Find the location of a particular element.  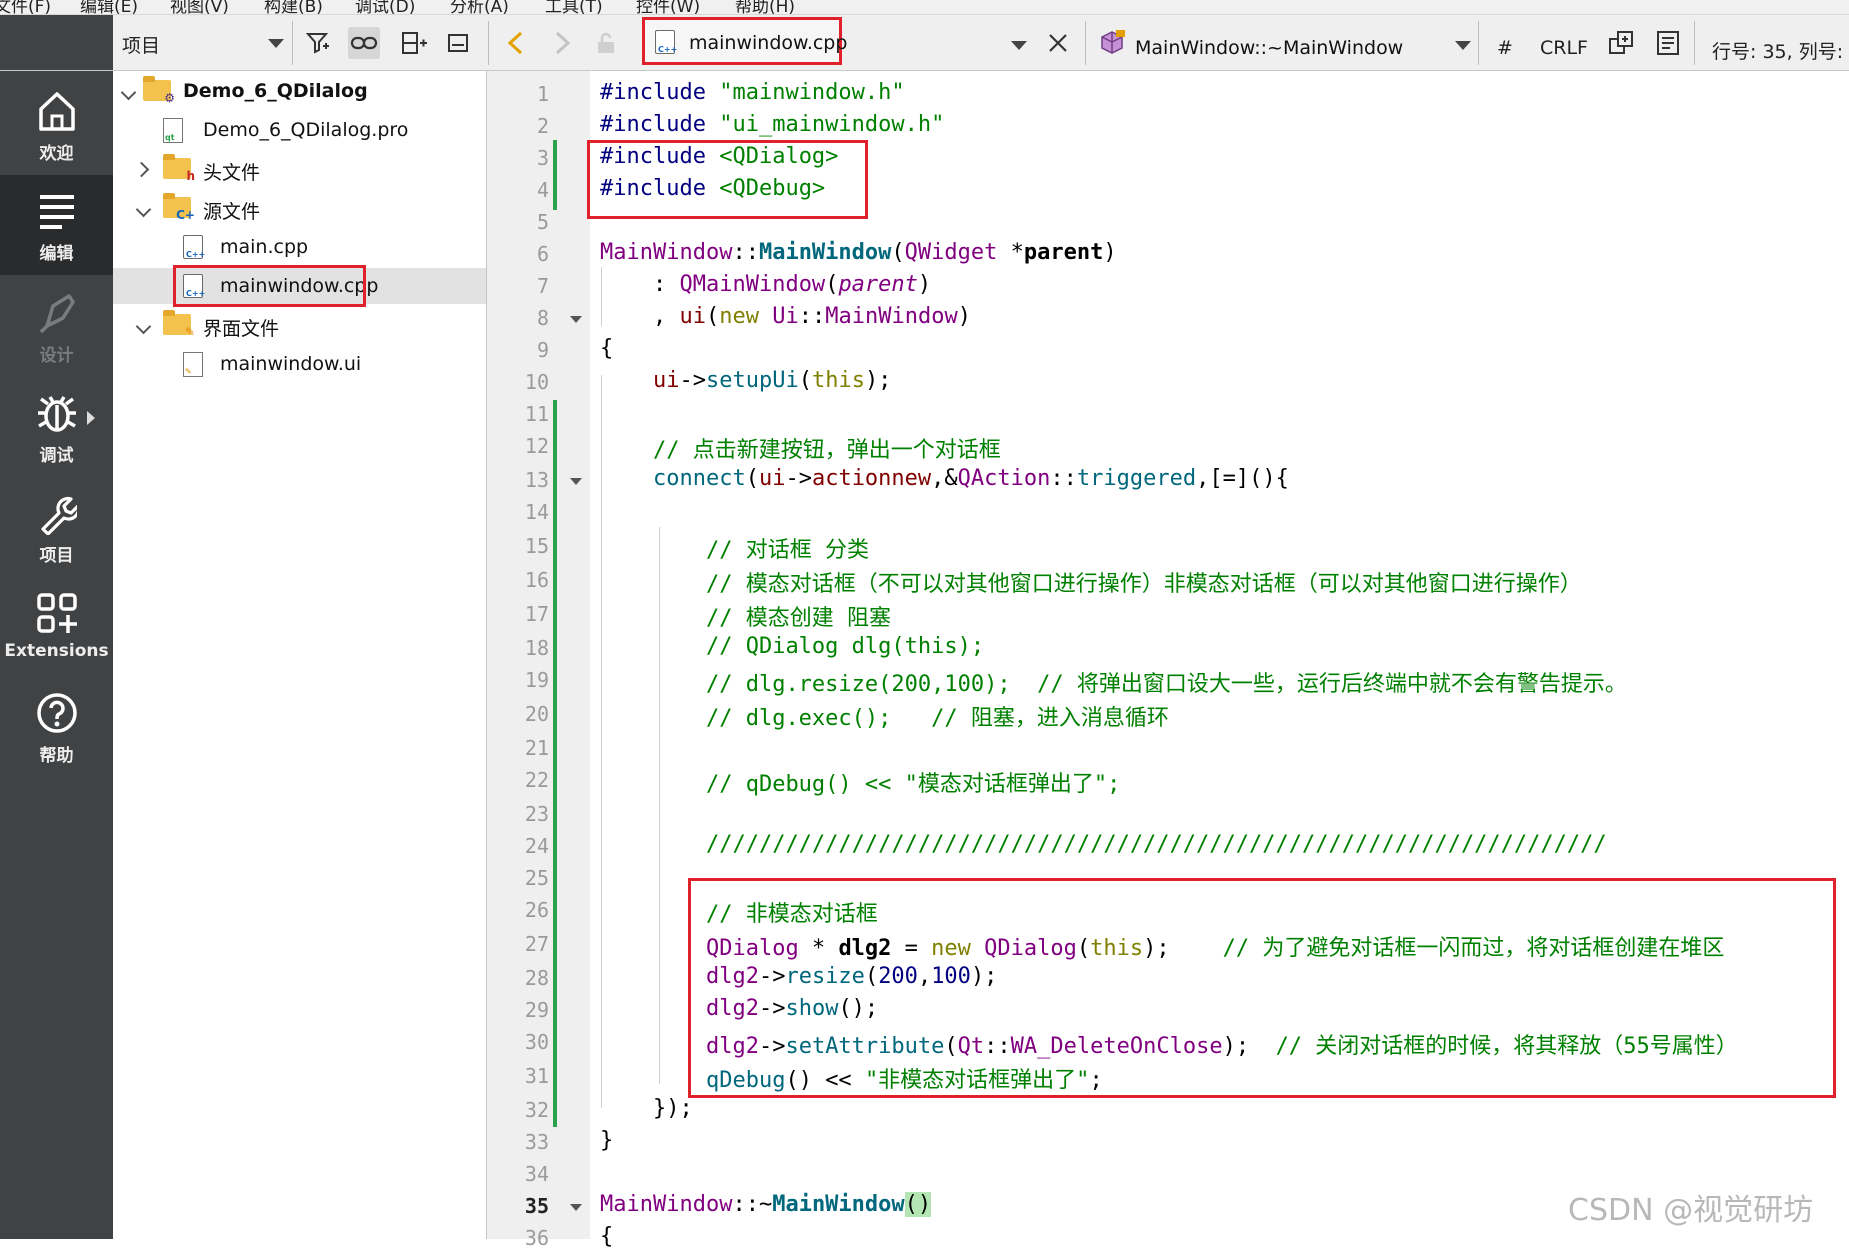

tree-label: 源文件 is located at coordinates (232, 212).